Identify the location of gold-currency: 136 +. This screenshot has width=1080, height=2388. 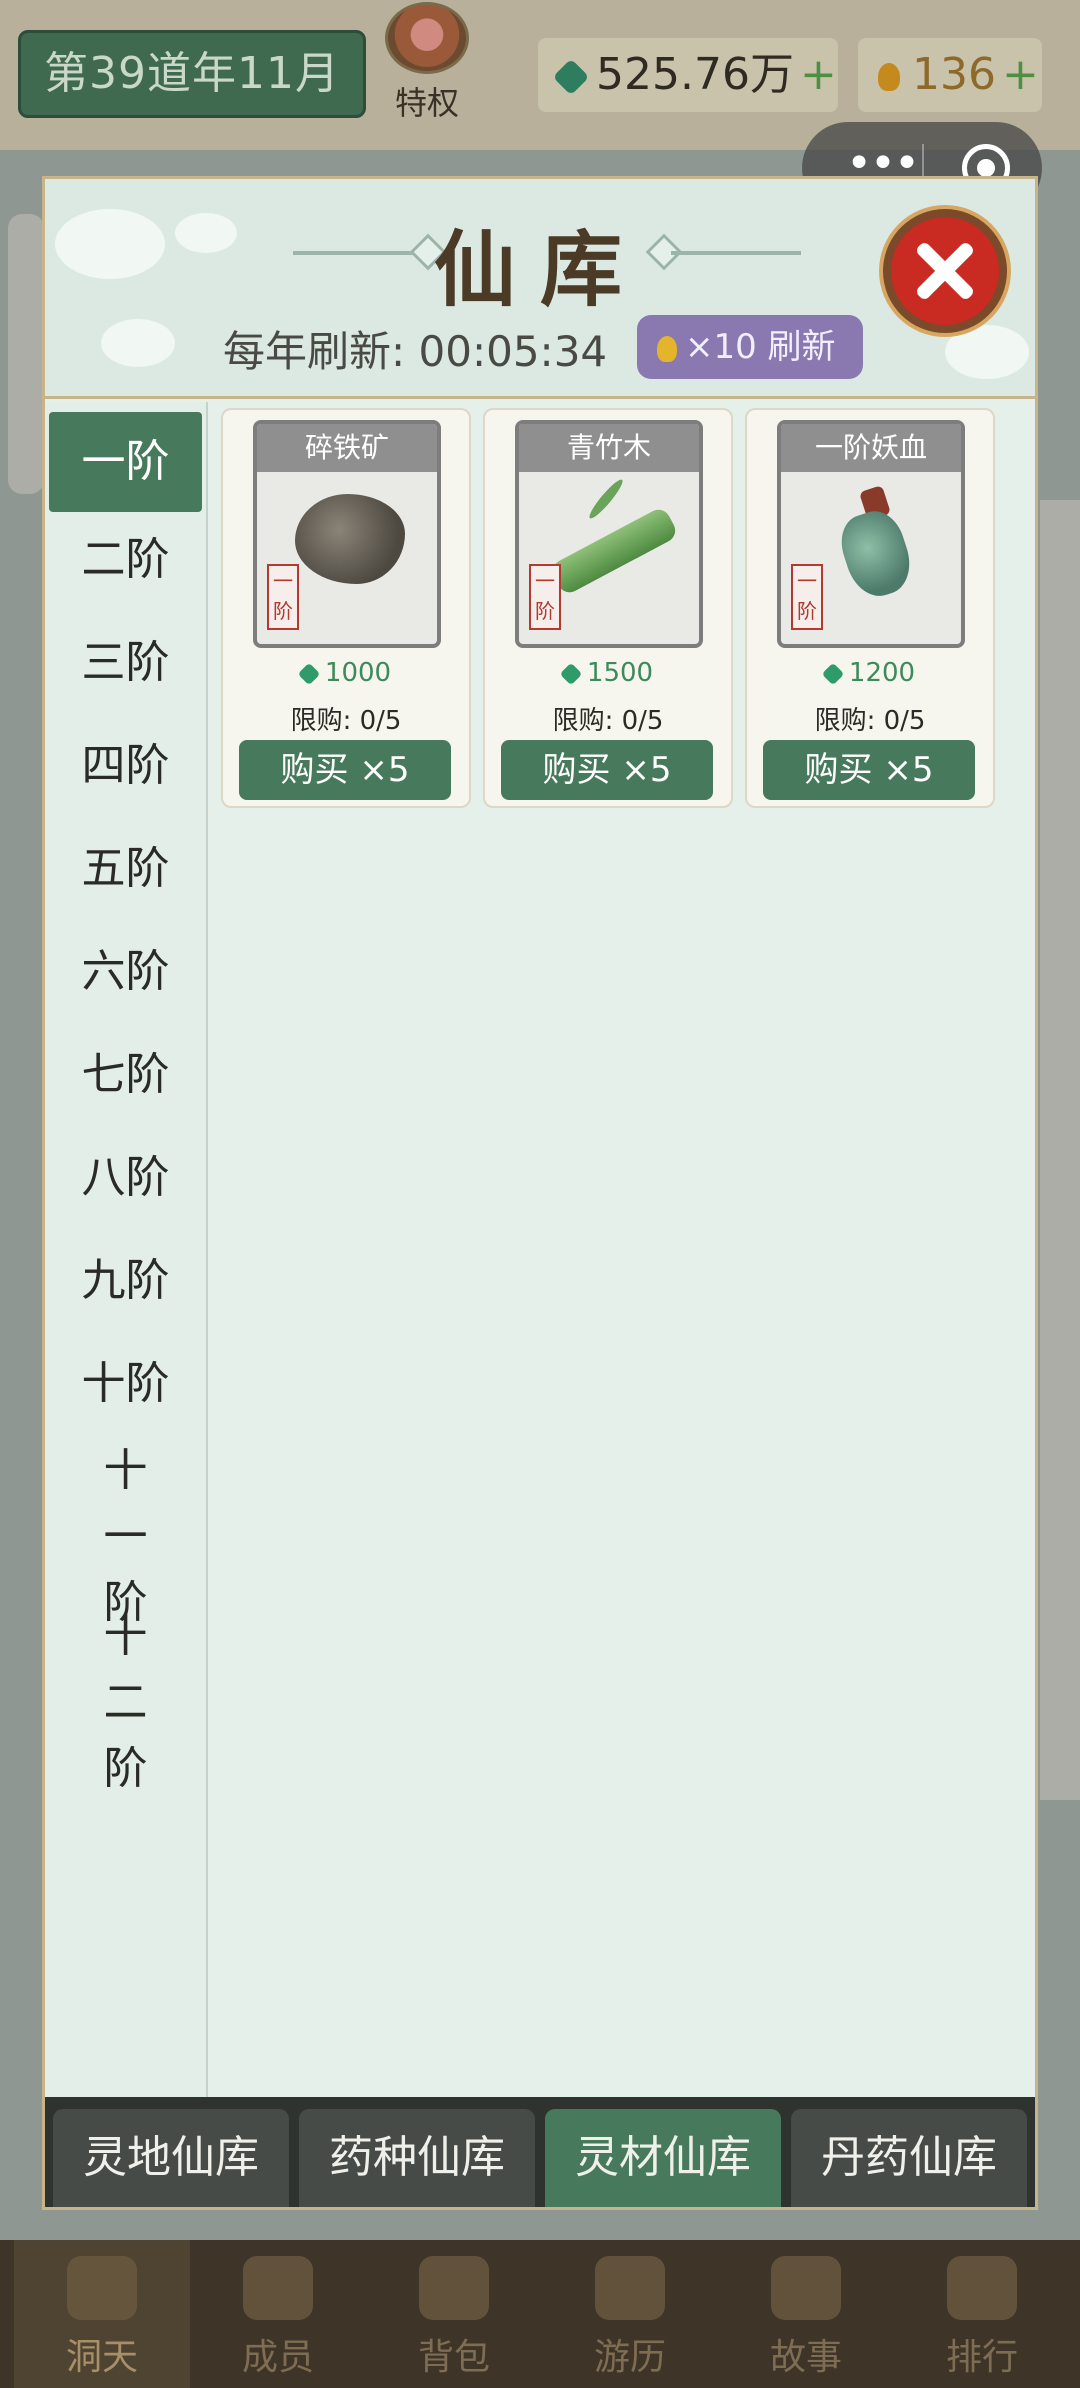
(950, 75).